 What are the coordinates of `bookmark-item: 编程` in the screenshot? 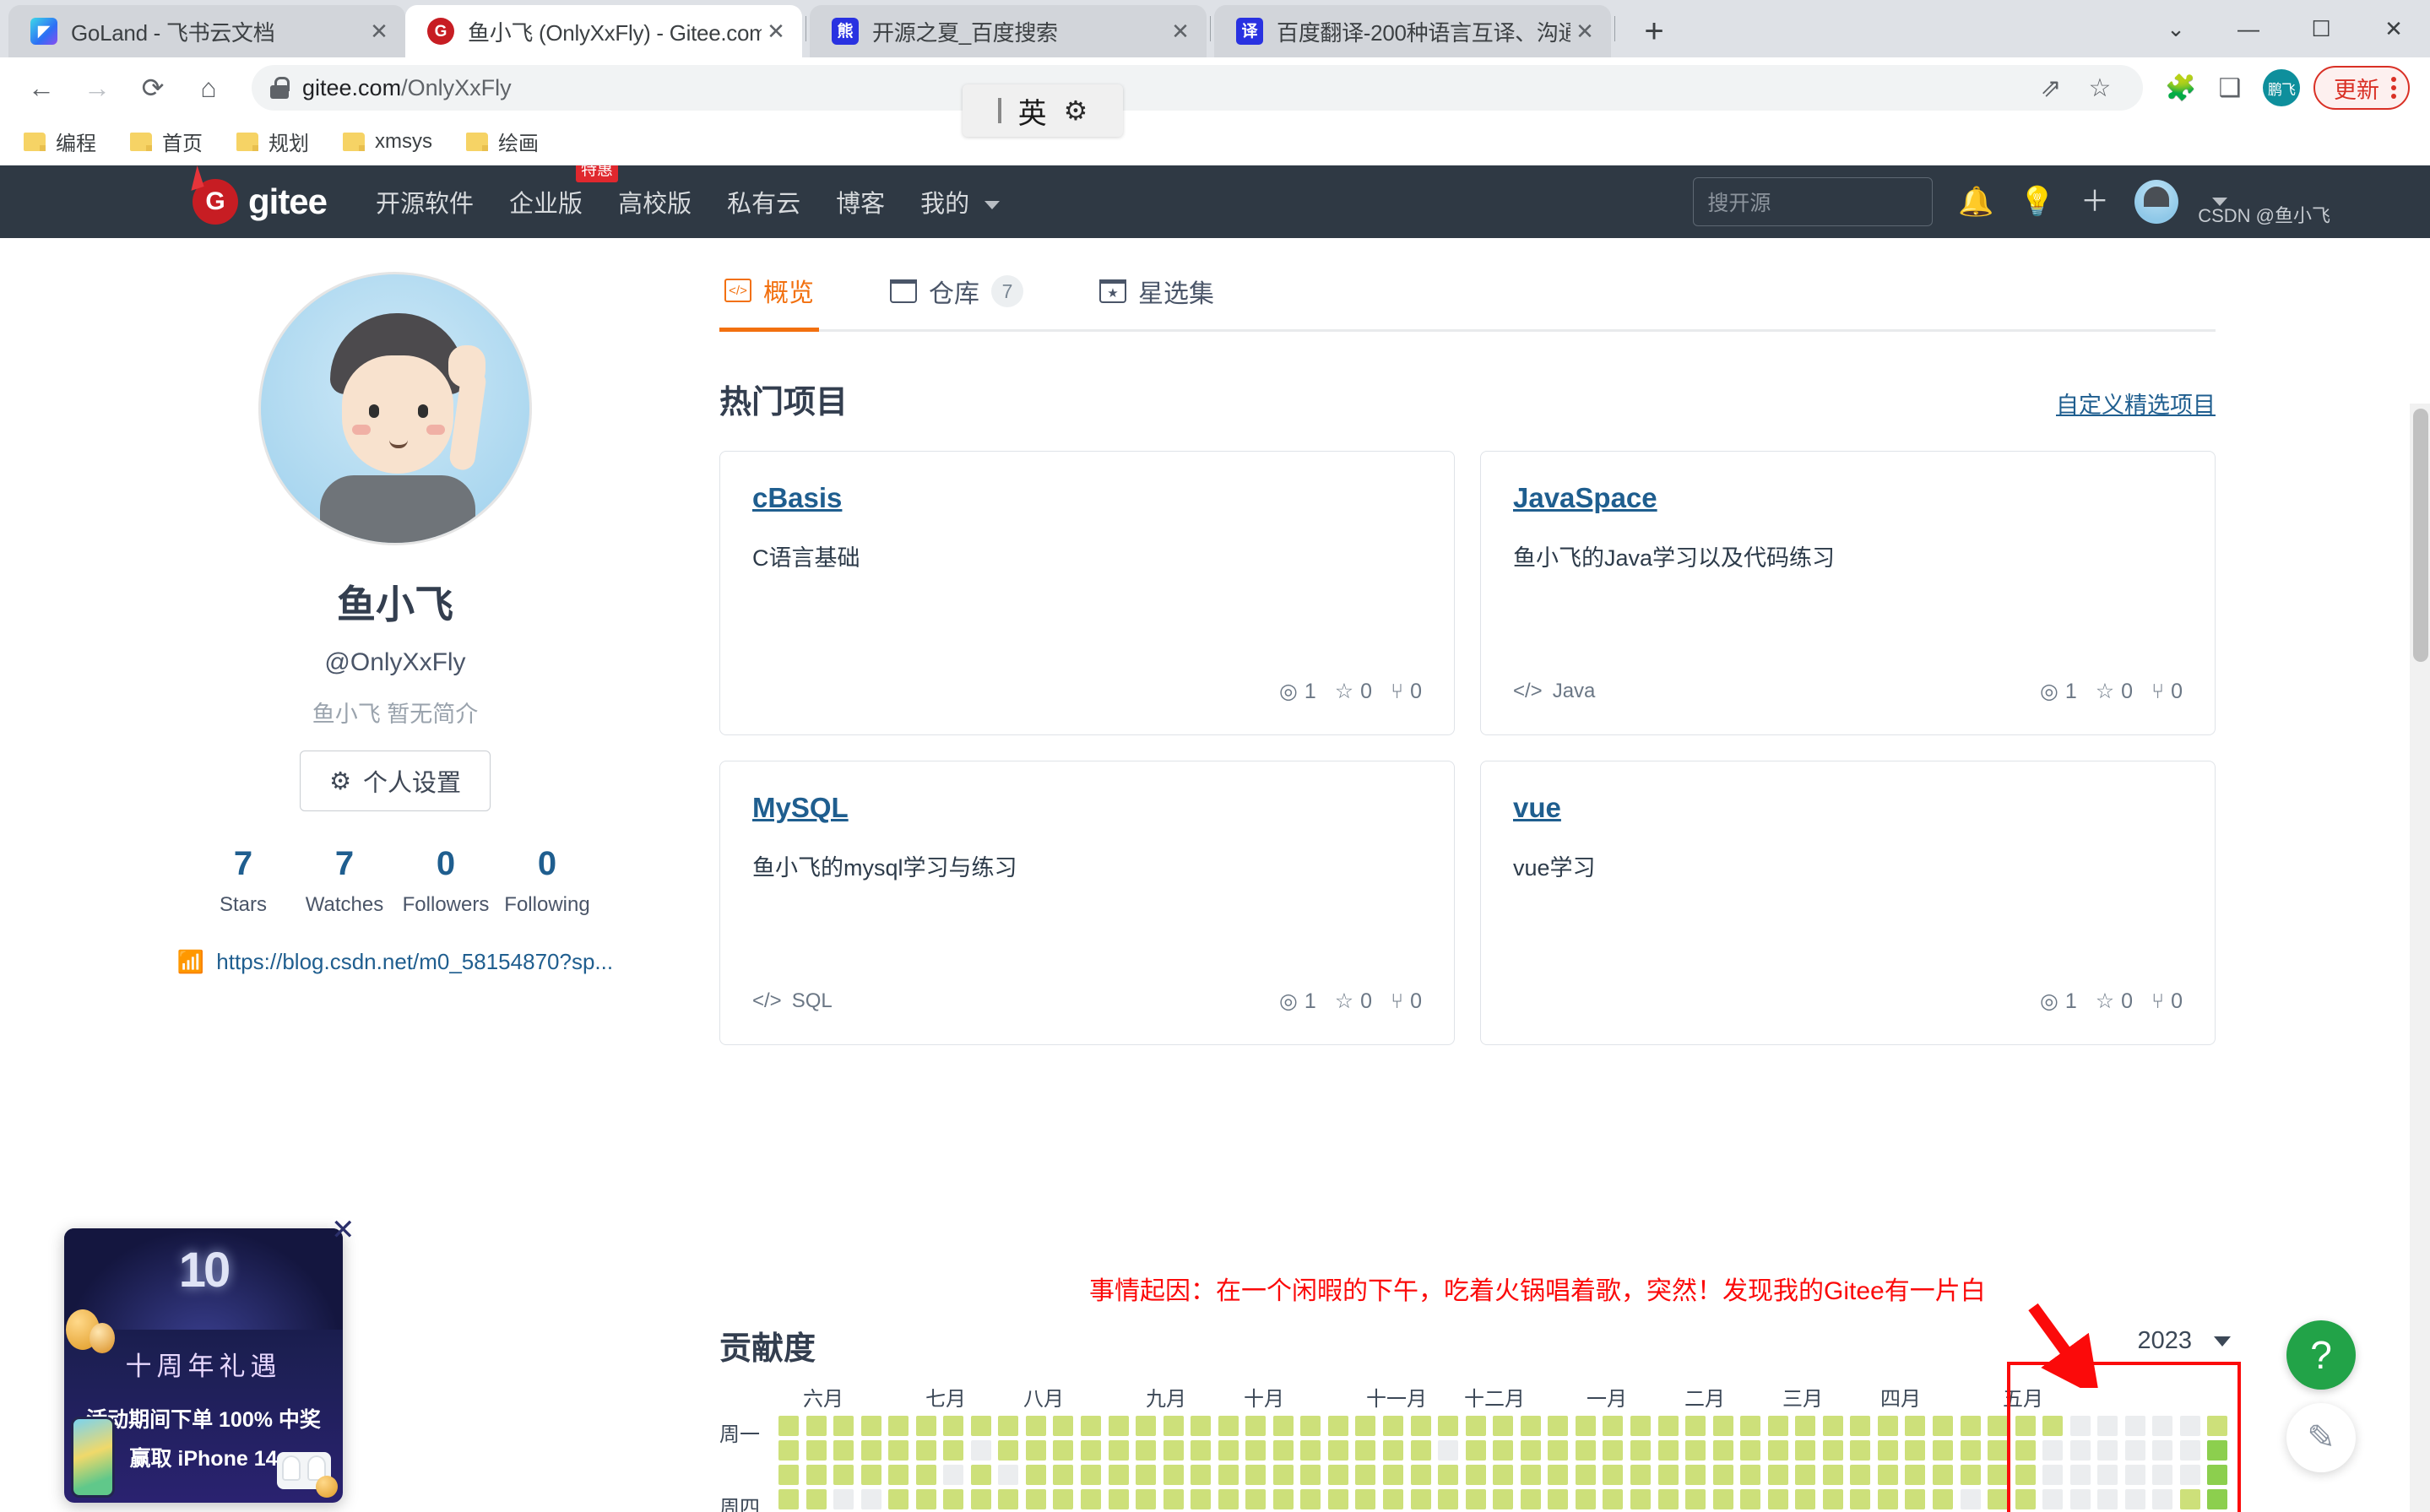 It's located at (60, 141).